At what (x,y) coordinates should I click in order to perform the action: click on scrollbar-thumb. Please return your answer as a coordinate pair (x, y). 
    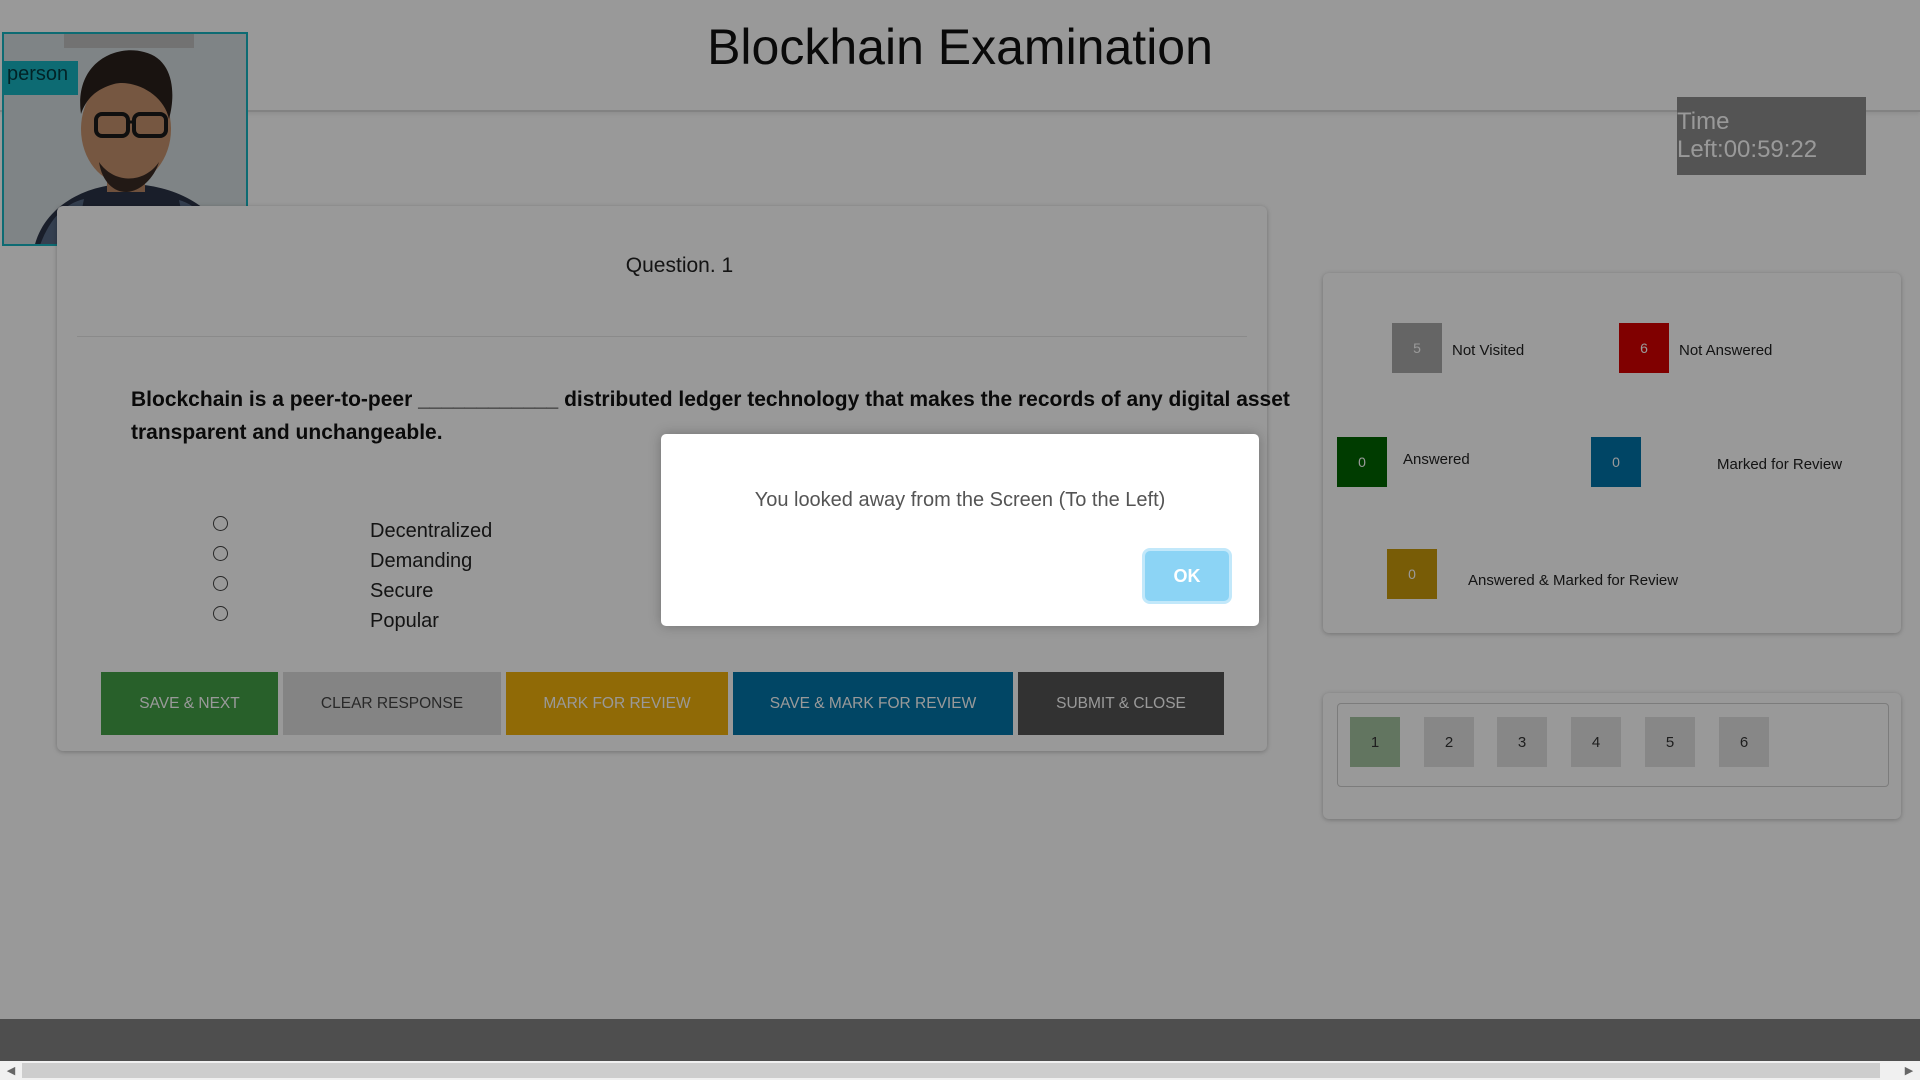
    Looking at the image, I should click on (951, 1070).